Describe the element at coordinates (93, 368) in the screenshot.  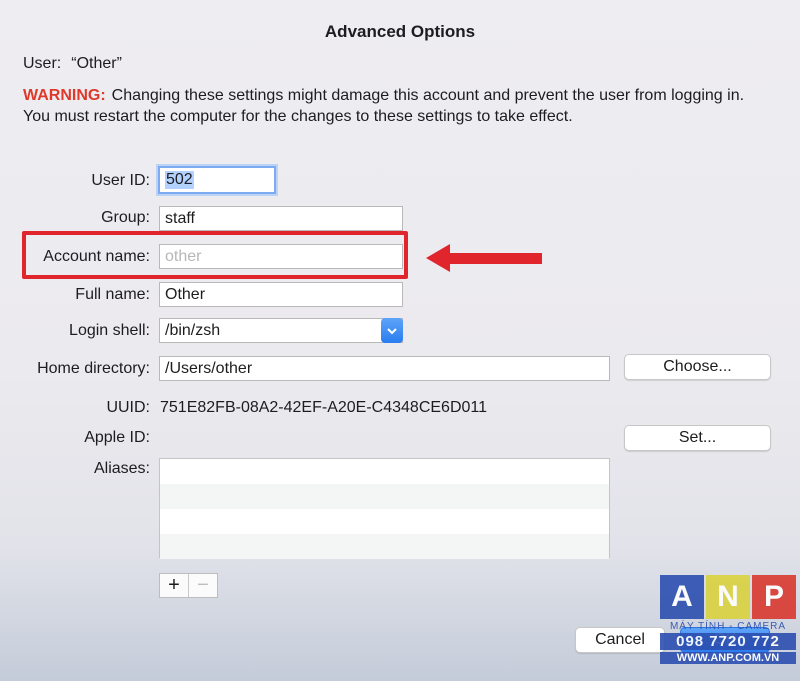
I see `home-directory-label: Home directory:` at that location.